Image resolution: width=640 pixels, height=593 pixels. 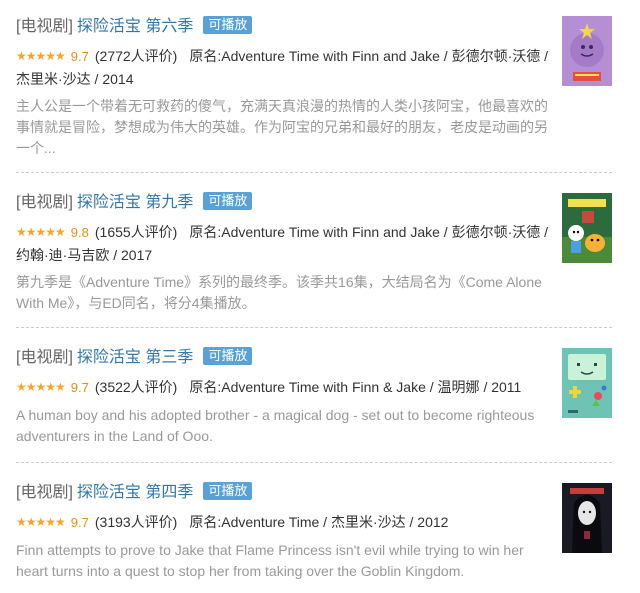 What do you see at coordinates (136, 522) in the screenshot?
I see `rating-count: (3193人评价)` at bounding box center [136, 522].